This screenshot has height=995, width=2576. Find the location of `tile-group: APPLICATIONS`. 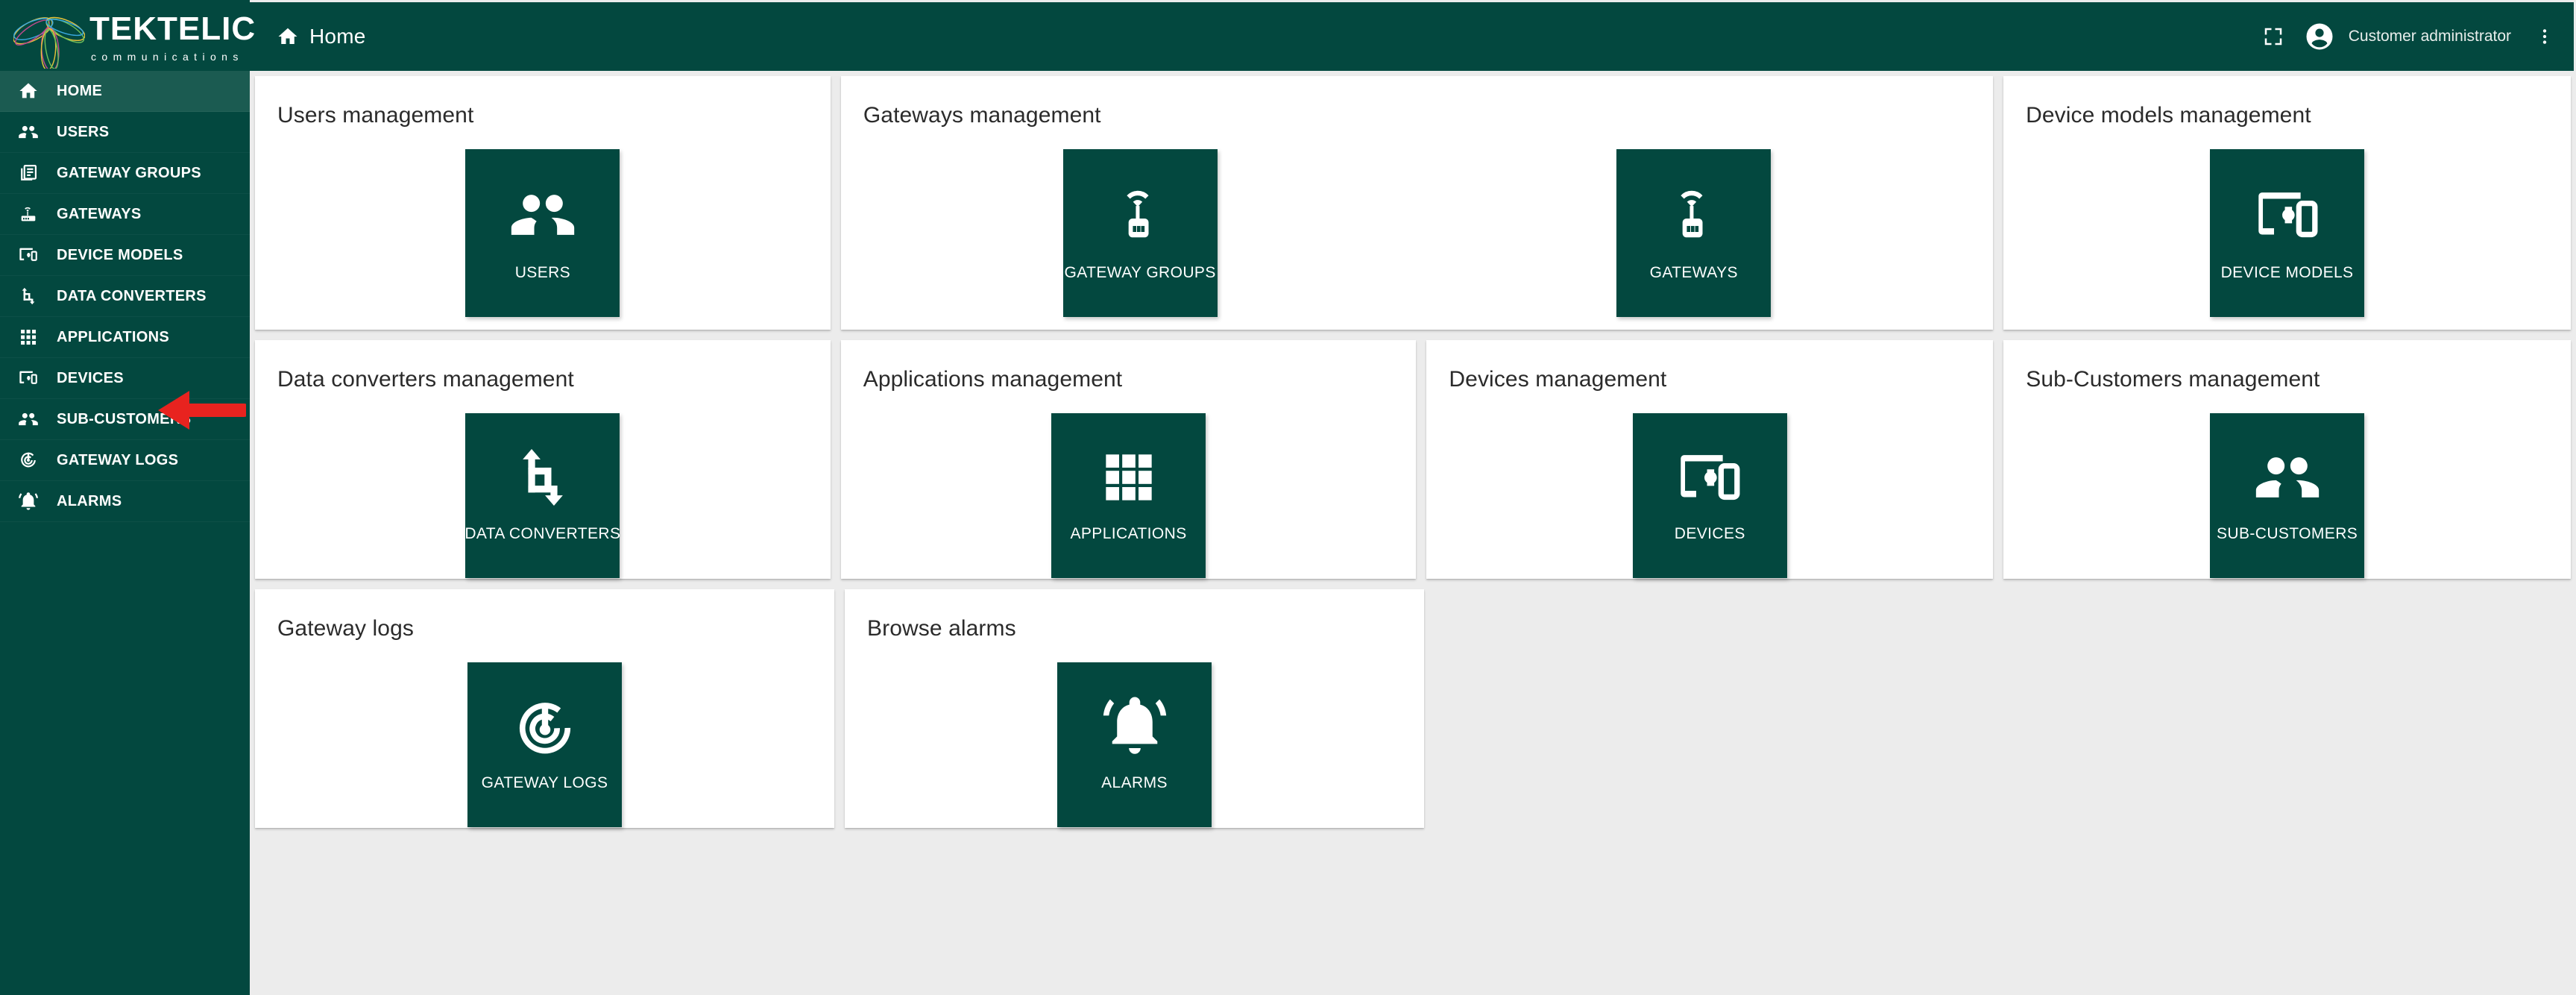

tile-group: APPLICATIONS is located at coordinates (1128, 495).